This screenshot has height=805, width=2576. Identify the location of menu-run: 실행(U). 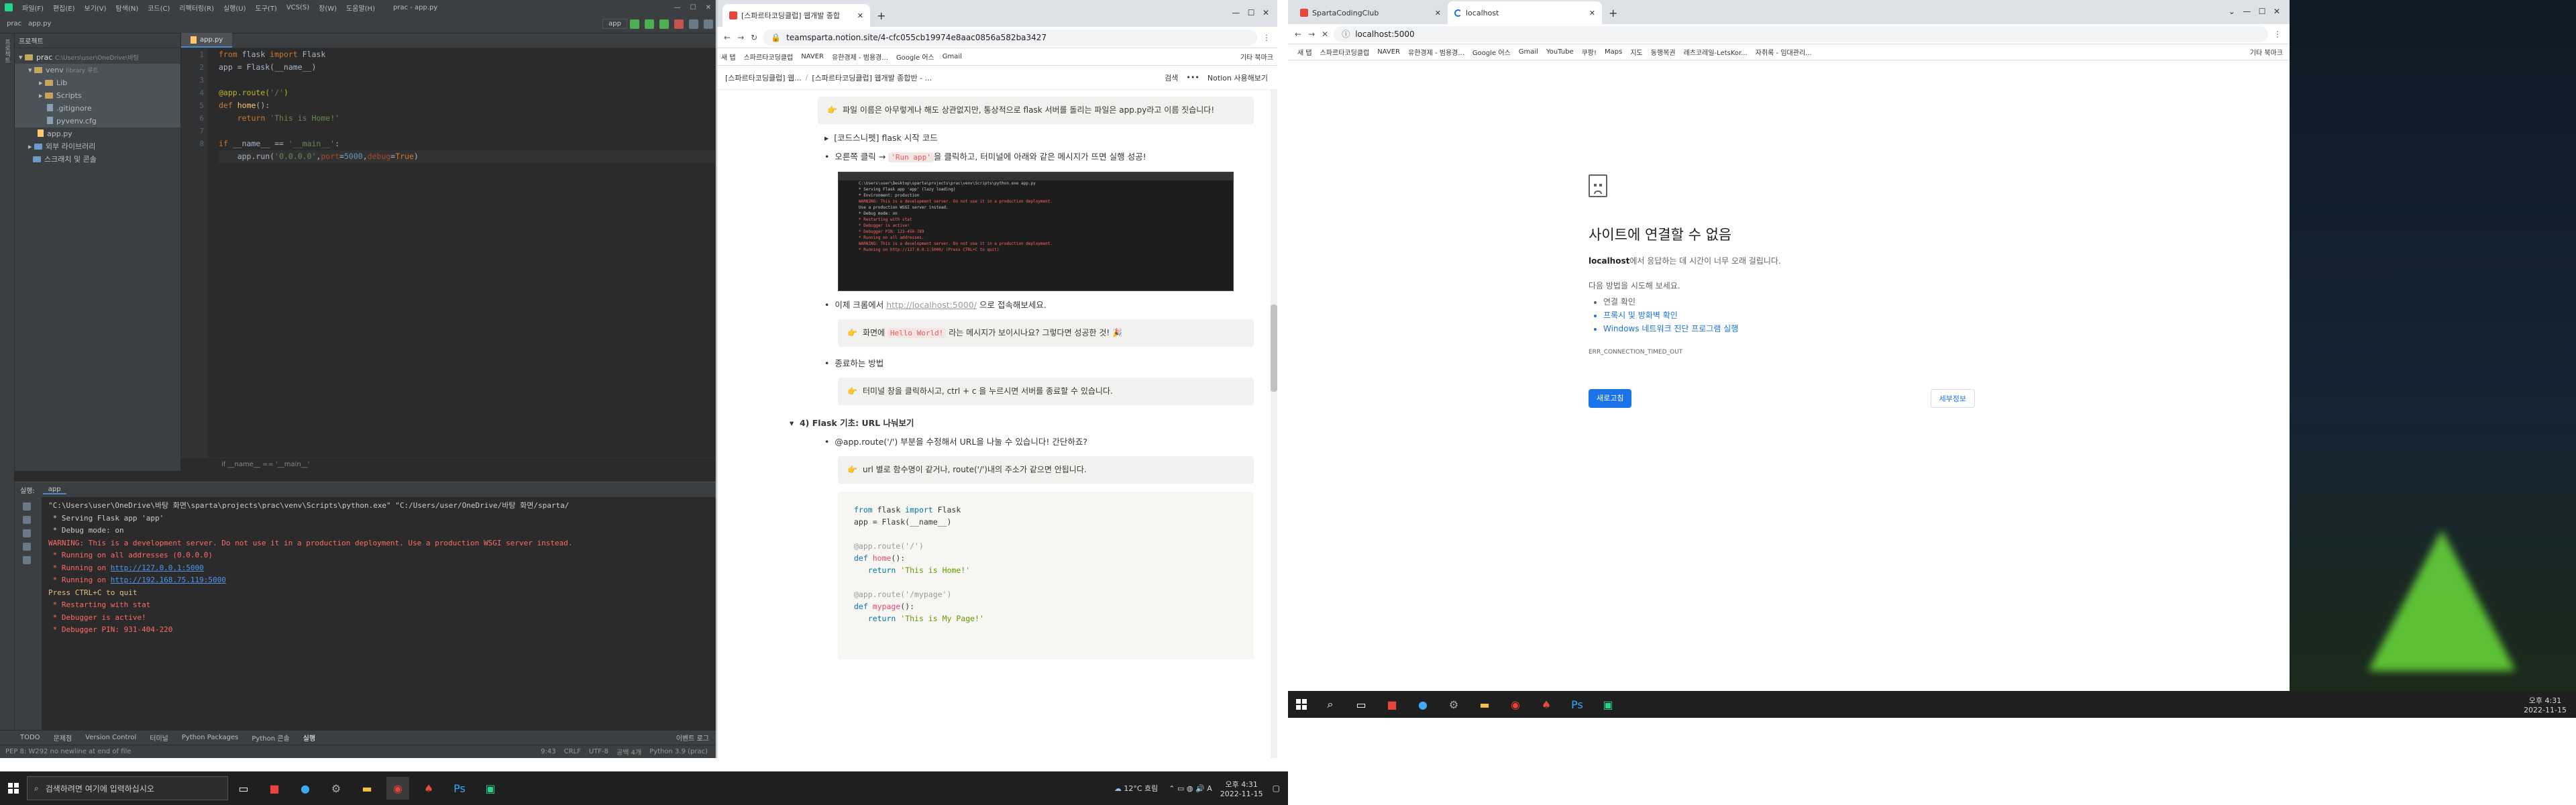
(234, 8).